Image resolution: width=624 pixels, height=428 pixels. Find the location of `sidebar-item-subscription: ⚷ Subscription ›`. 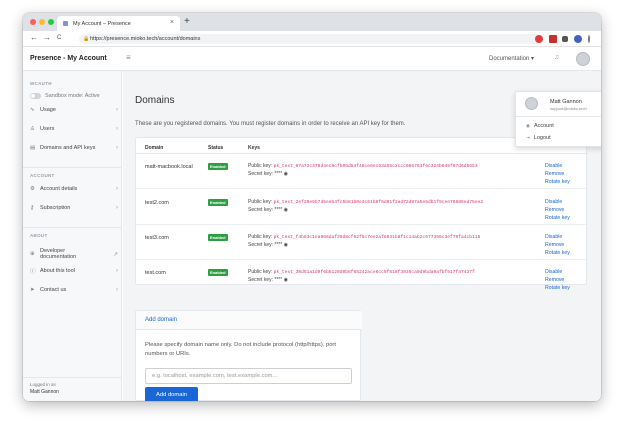

sidebar-item-subscription: ⚷ Subscription › is located at coordinates (74, 208).